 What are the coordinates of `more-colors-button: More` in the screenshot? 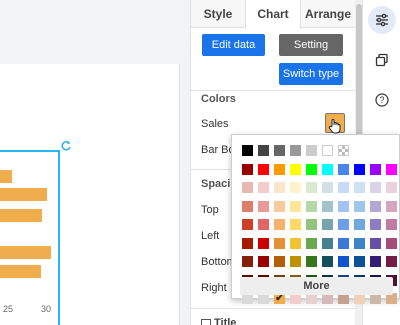 It's located at (316, 286).